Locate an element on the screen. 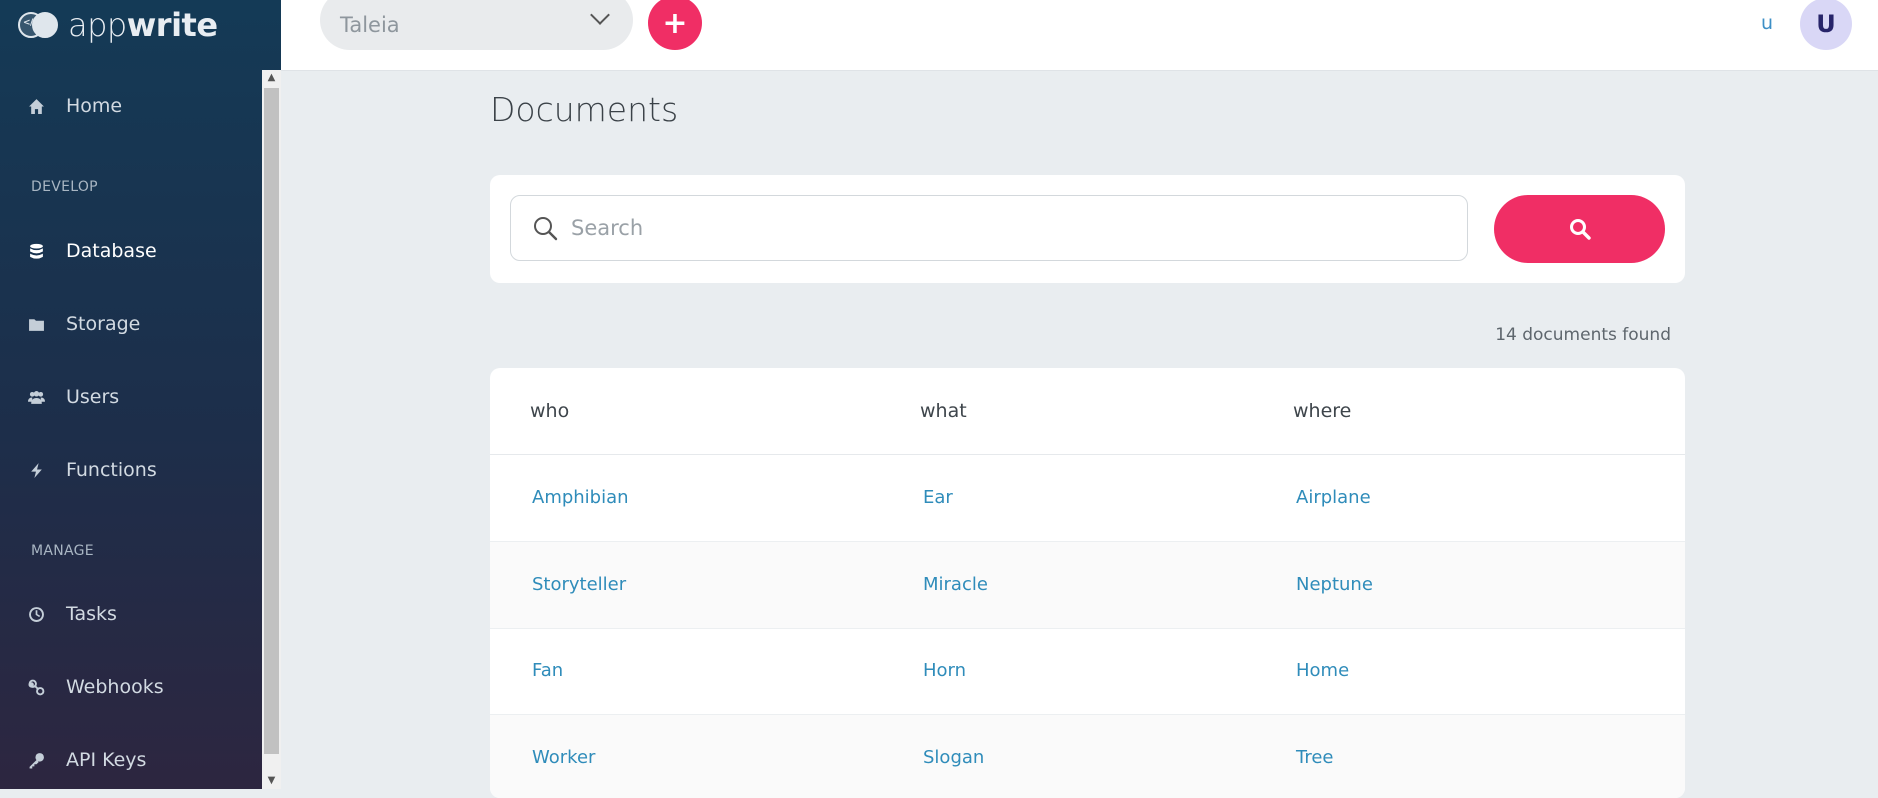  sidebar-scrollbar: ▲ ▼ is located at coordinates (271, 429).